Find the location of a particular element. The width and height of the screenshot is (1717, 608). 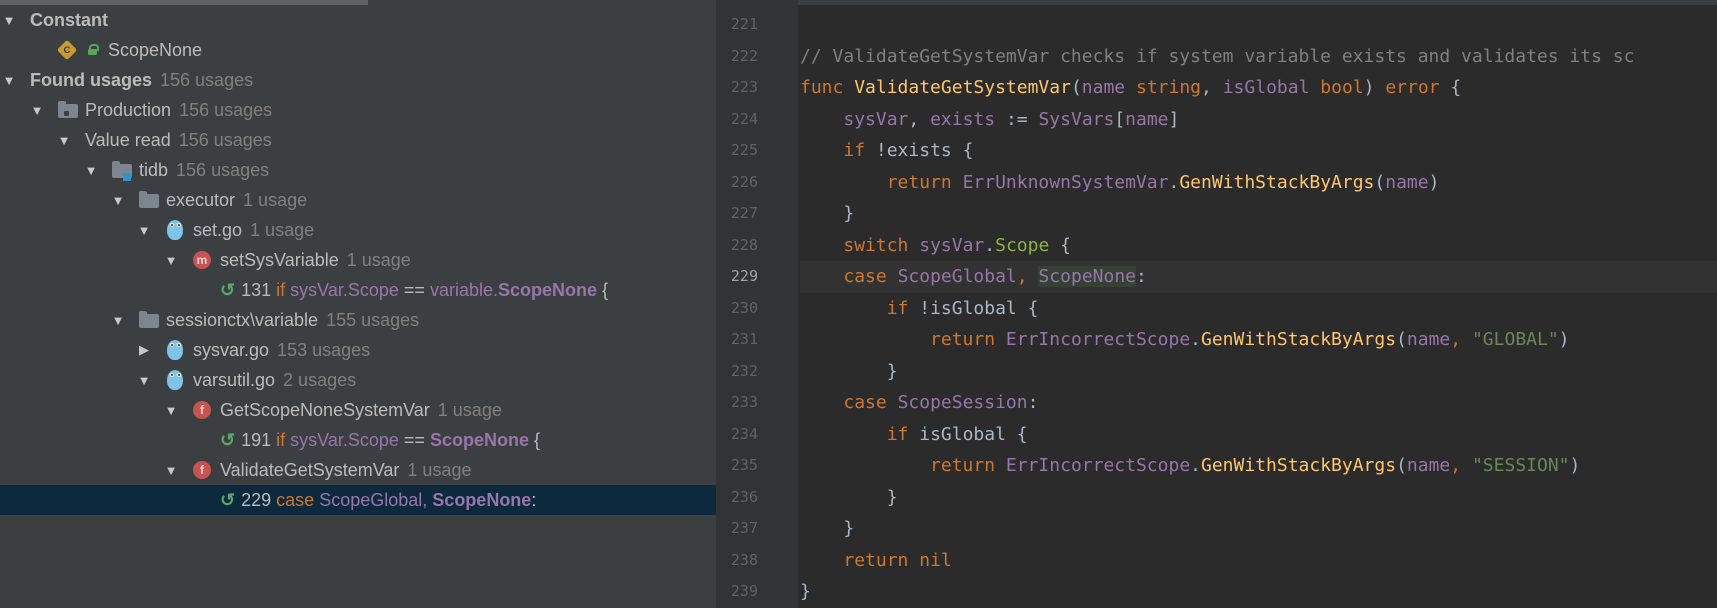

node-label: ValidateGetSystemVar 1 usage is located at coordinates (346, 470).